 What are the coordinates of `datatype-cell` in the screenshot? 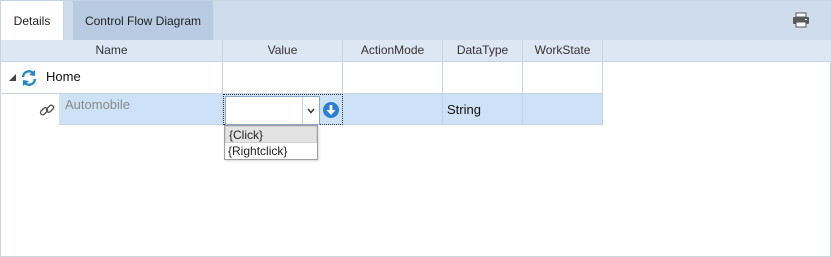 It's located at (483, 78).